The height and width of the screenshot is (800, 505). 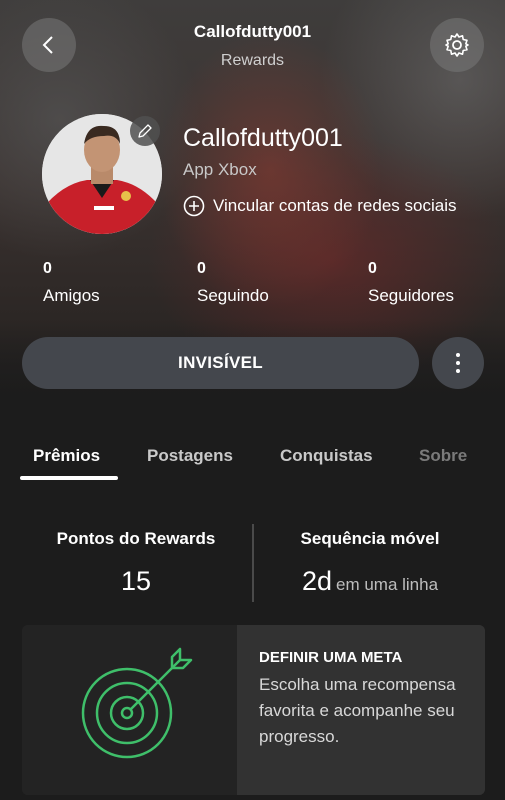 I want to click on stat-following-label: Seguindo, so click(x=233, y=295).